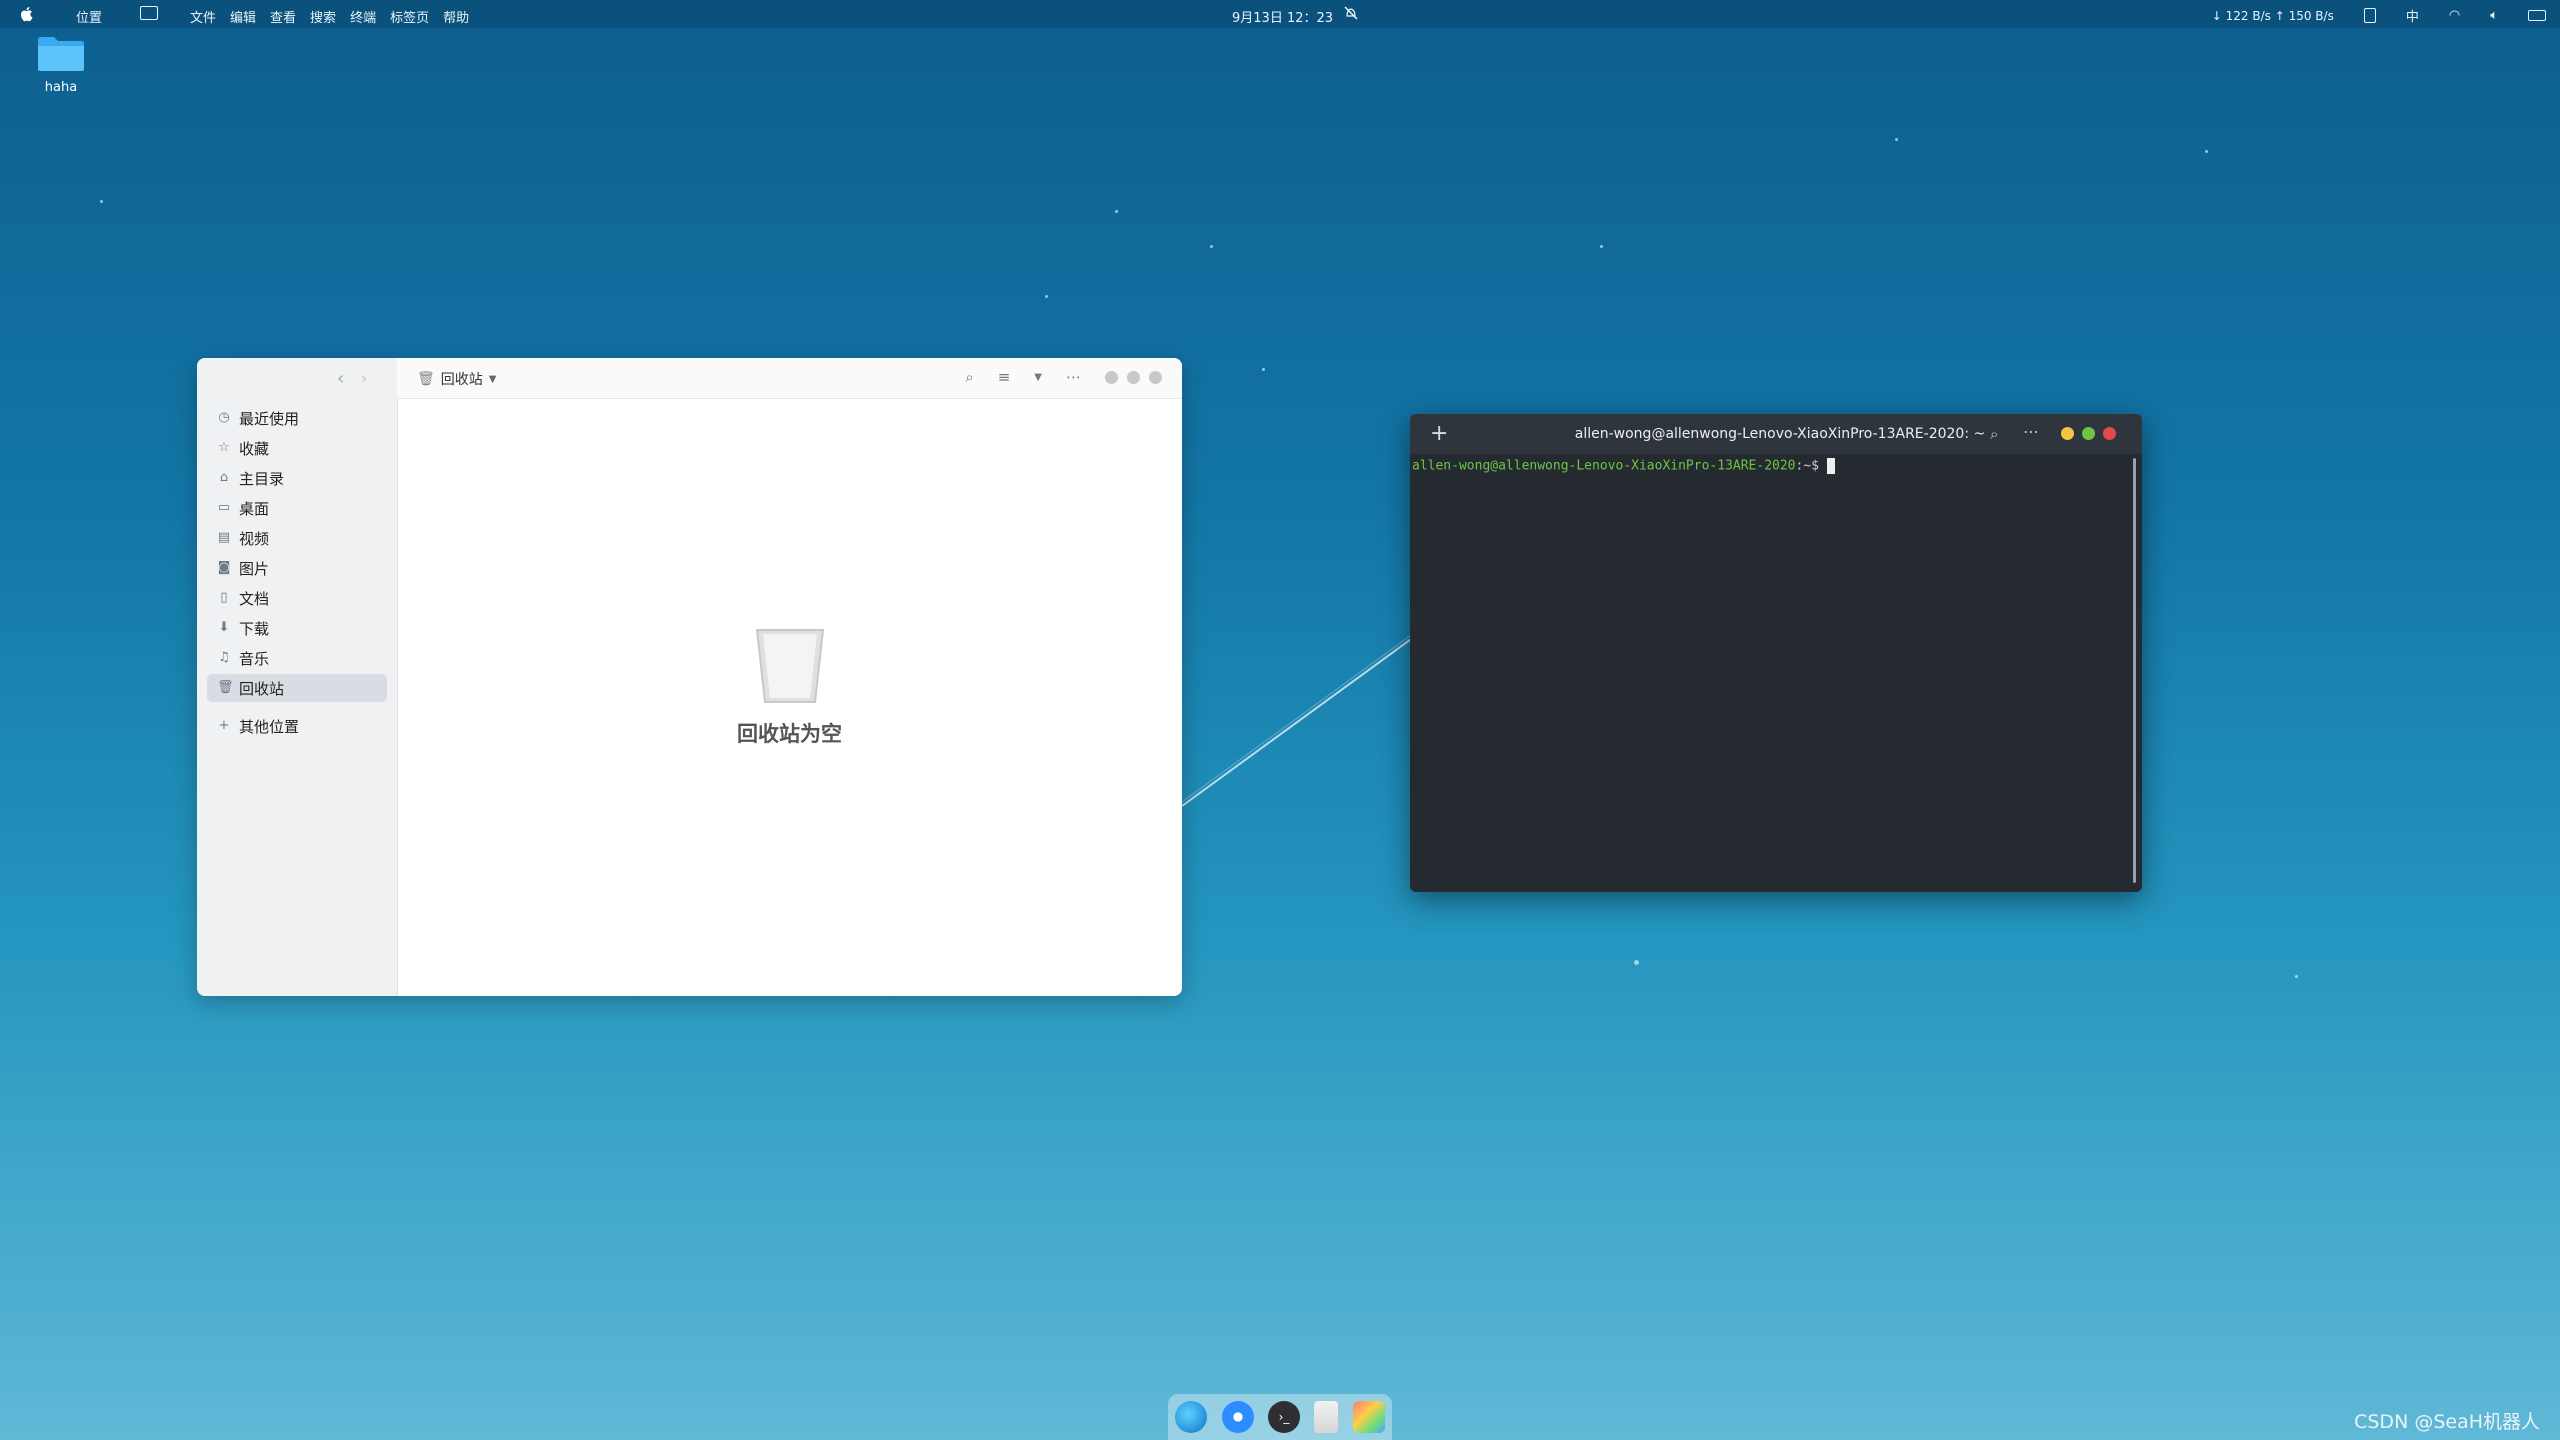  What do you see at coordinates (297, 628) in the screenshot?
I see `sidebar-item-downloads: ⬇ 下载` at bounding box center [297, 628].